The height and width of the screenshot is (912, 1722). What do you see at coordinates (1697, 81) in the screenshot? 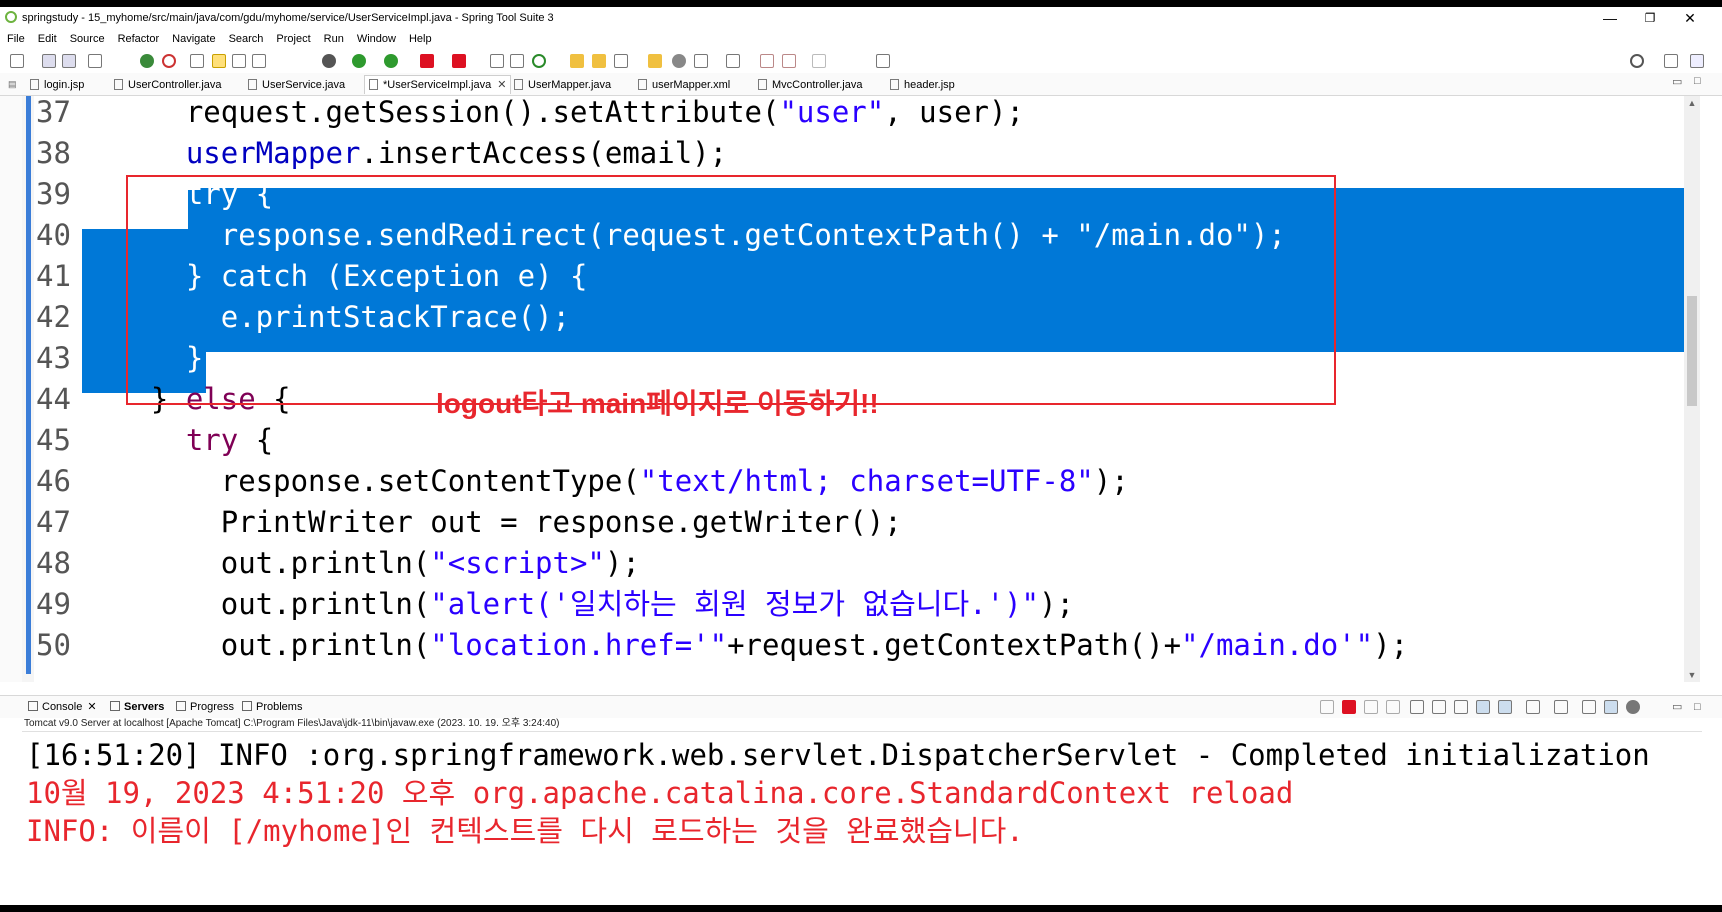
I see `maximize-editor-icon: □` at bounding box center [1697, 81].